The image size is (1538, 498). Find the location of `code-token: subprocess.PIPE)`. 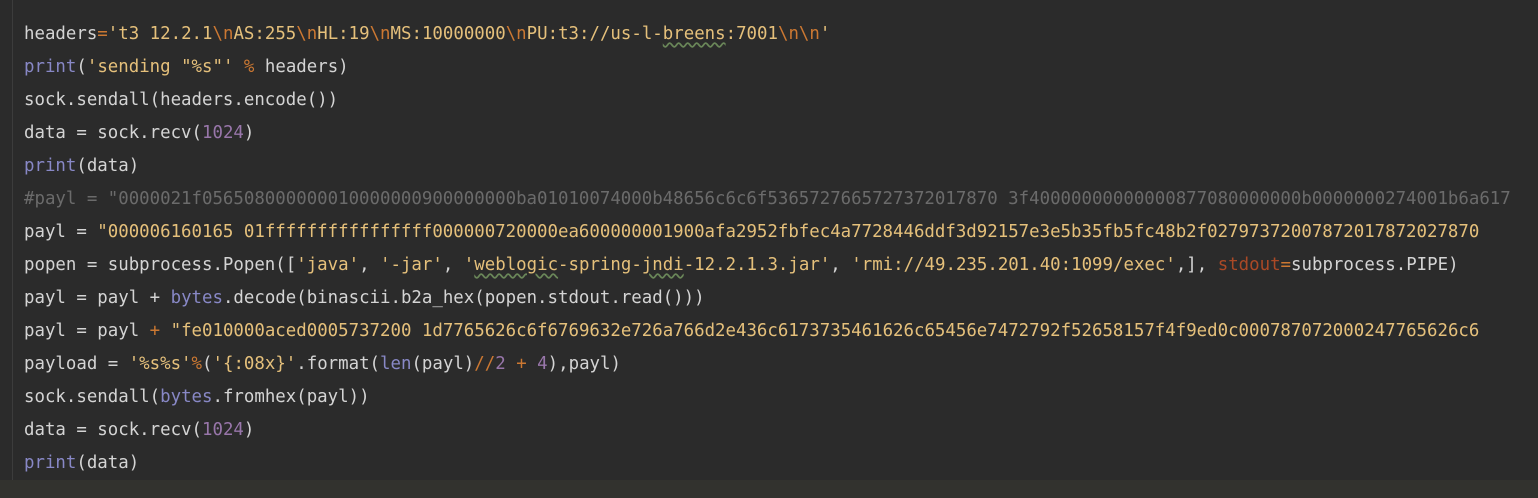

code-token: subprocess.PIPE) is located at coordinates (1375, 265).